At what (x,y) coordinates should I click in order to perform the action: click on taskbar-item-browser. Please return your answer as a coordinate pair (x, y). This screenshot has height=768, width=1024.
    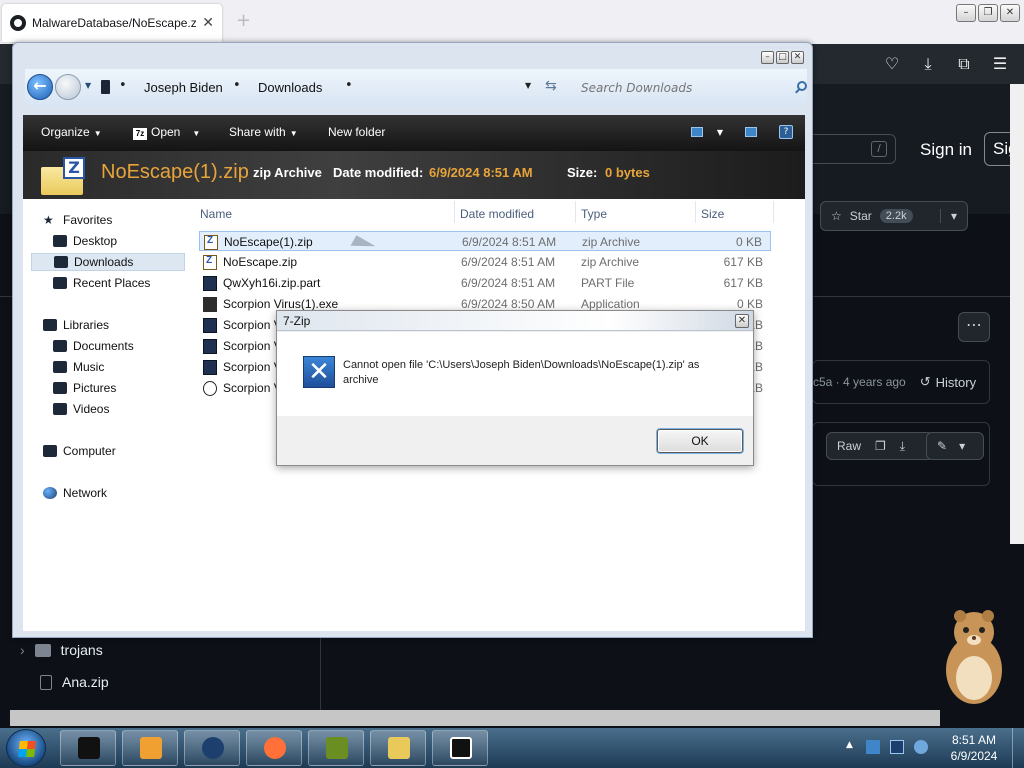
    Looking at the image, I should click on (212, 748).